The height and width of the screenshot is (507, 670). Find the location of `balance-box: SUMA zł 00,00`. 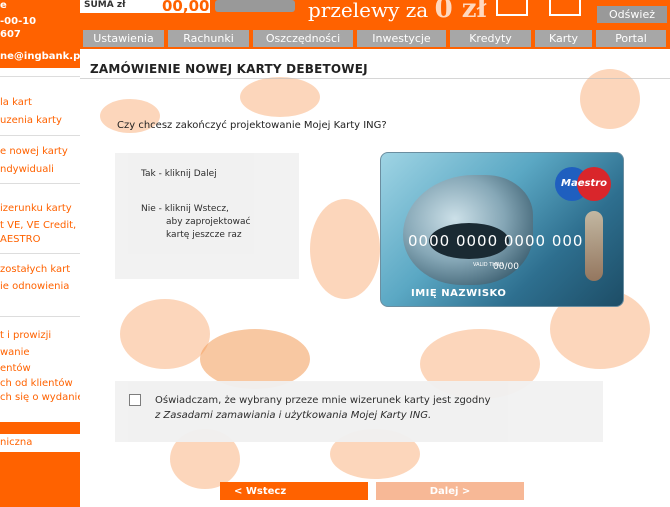

balance-box: SUMA zł 00,00 is located at coordinates (145, 7).